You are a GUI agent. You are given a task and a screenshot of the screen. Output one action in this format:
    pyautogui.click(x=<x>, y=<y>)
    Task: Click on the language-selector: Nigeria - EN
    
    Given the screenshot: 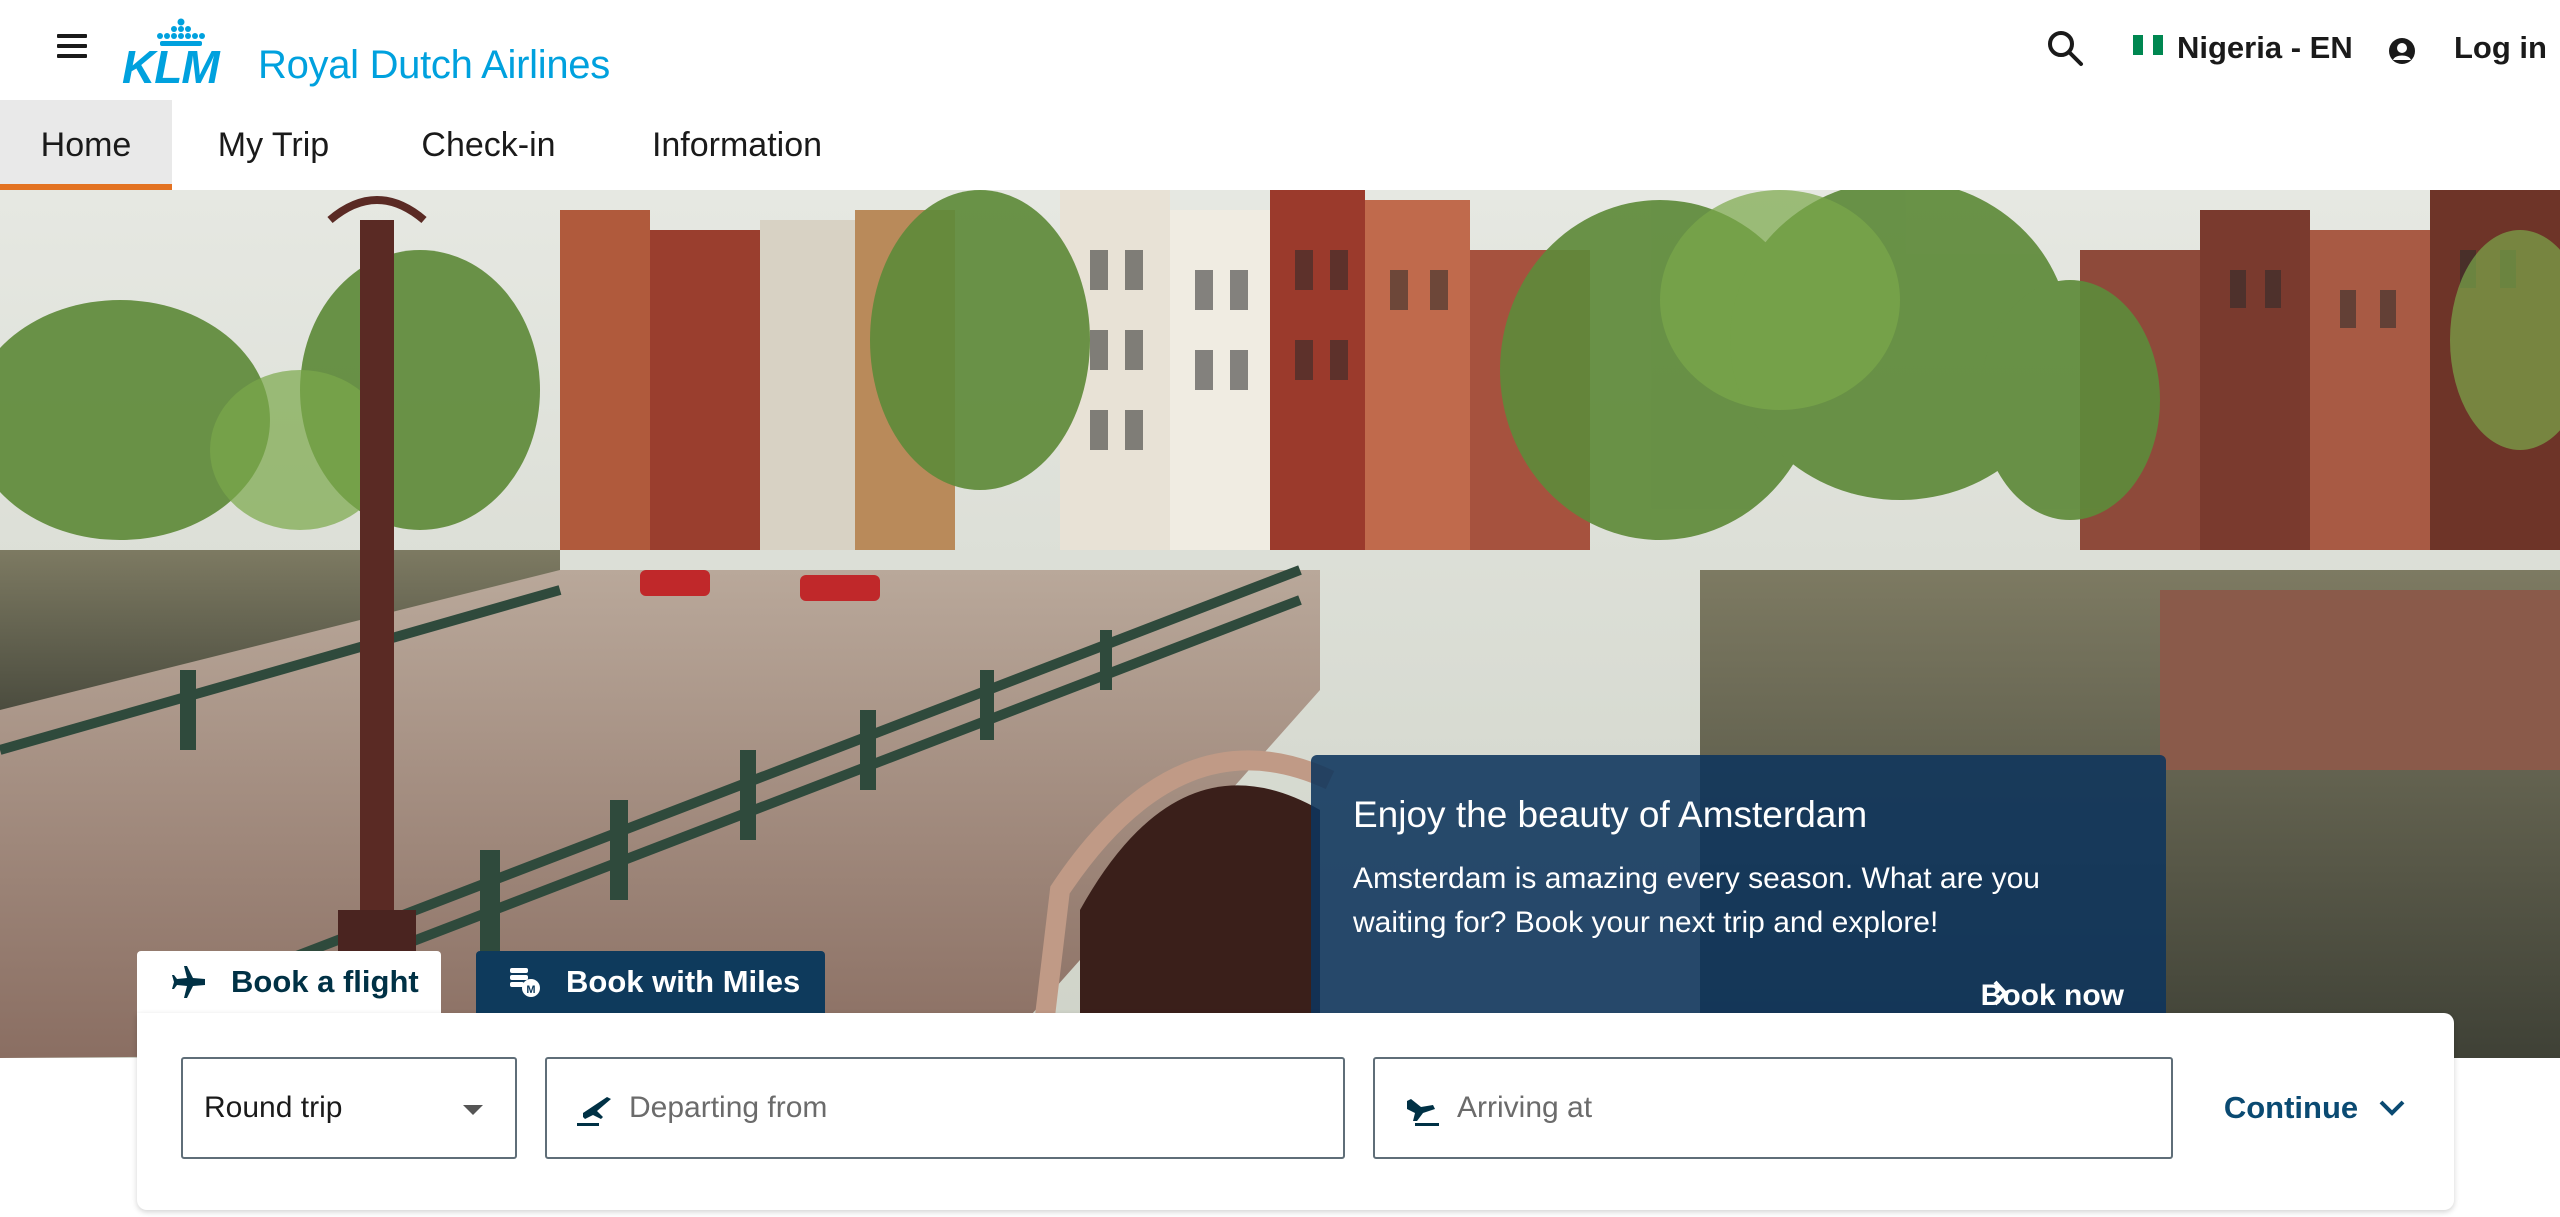 What is the action you would take?
    pyautogui.click(x=2243, y=48)
    